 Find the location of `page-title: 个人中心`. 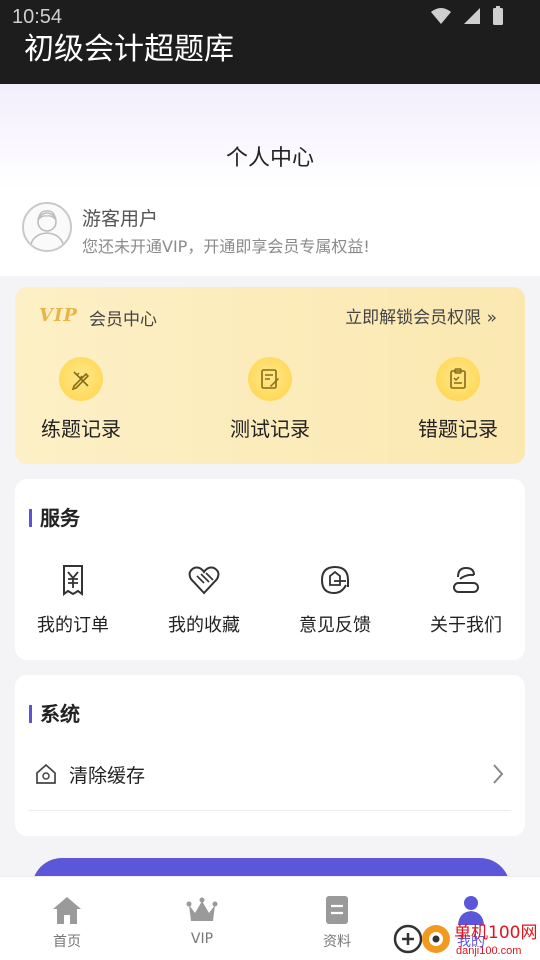

page-title: 个人中心 is located at coordinates (269, 158).